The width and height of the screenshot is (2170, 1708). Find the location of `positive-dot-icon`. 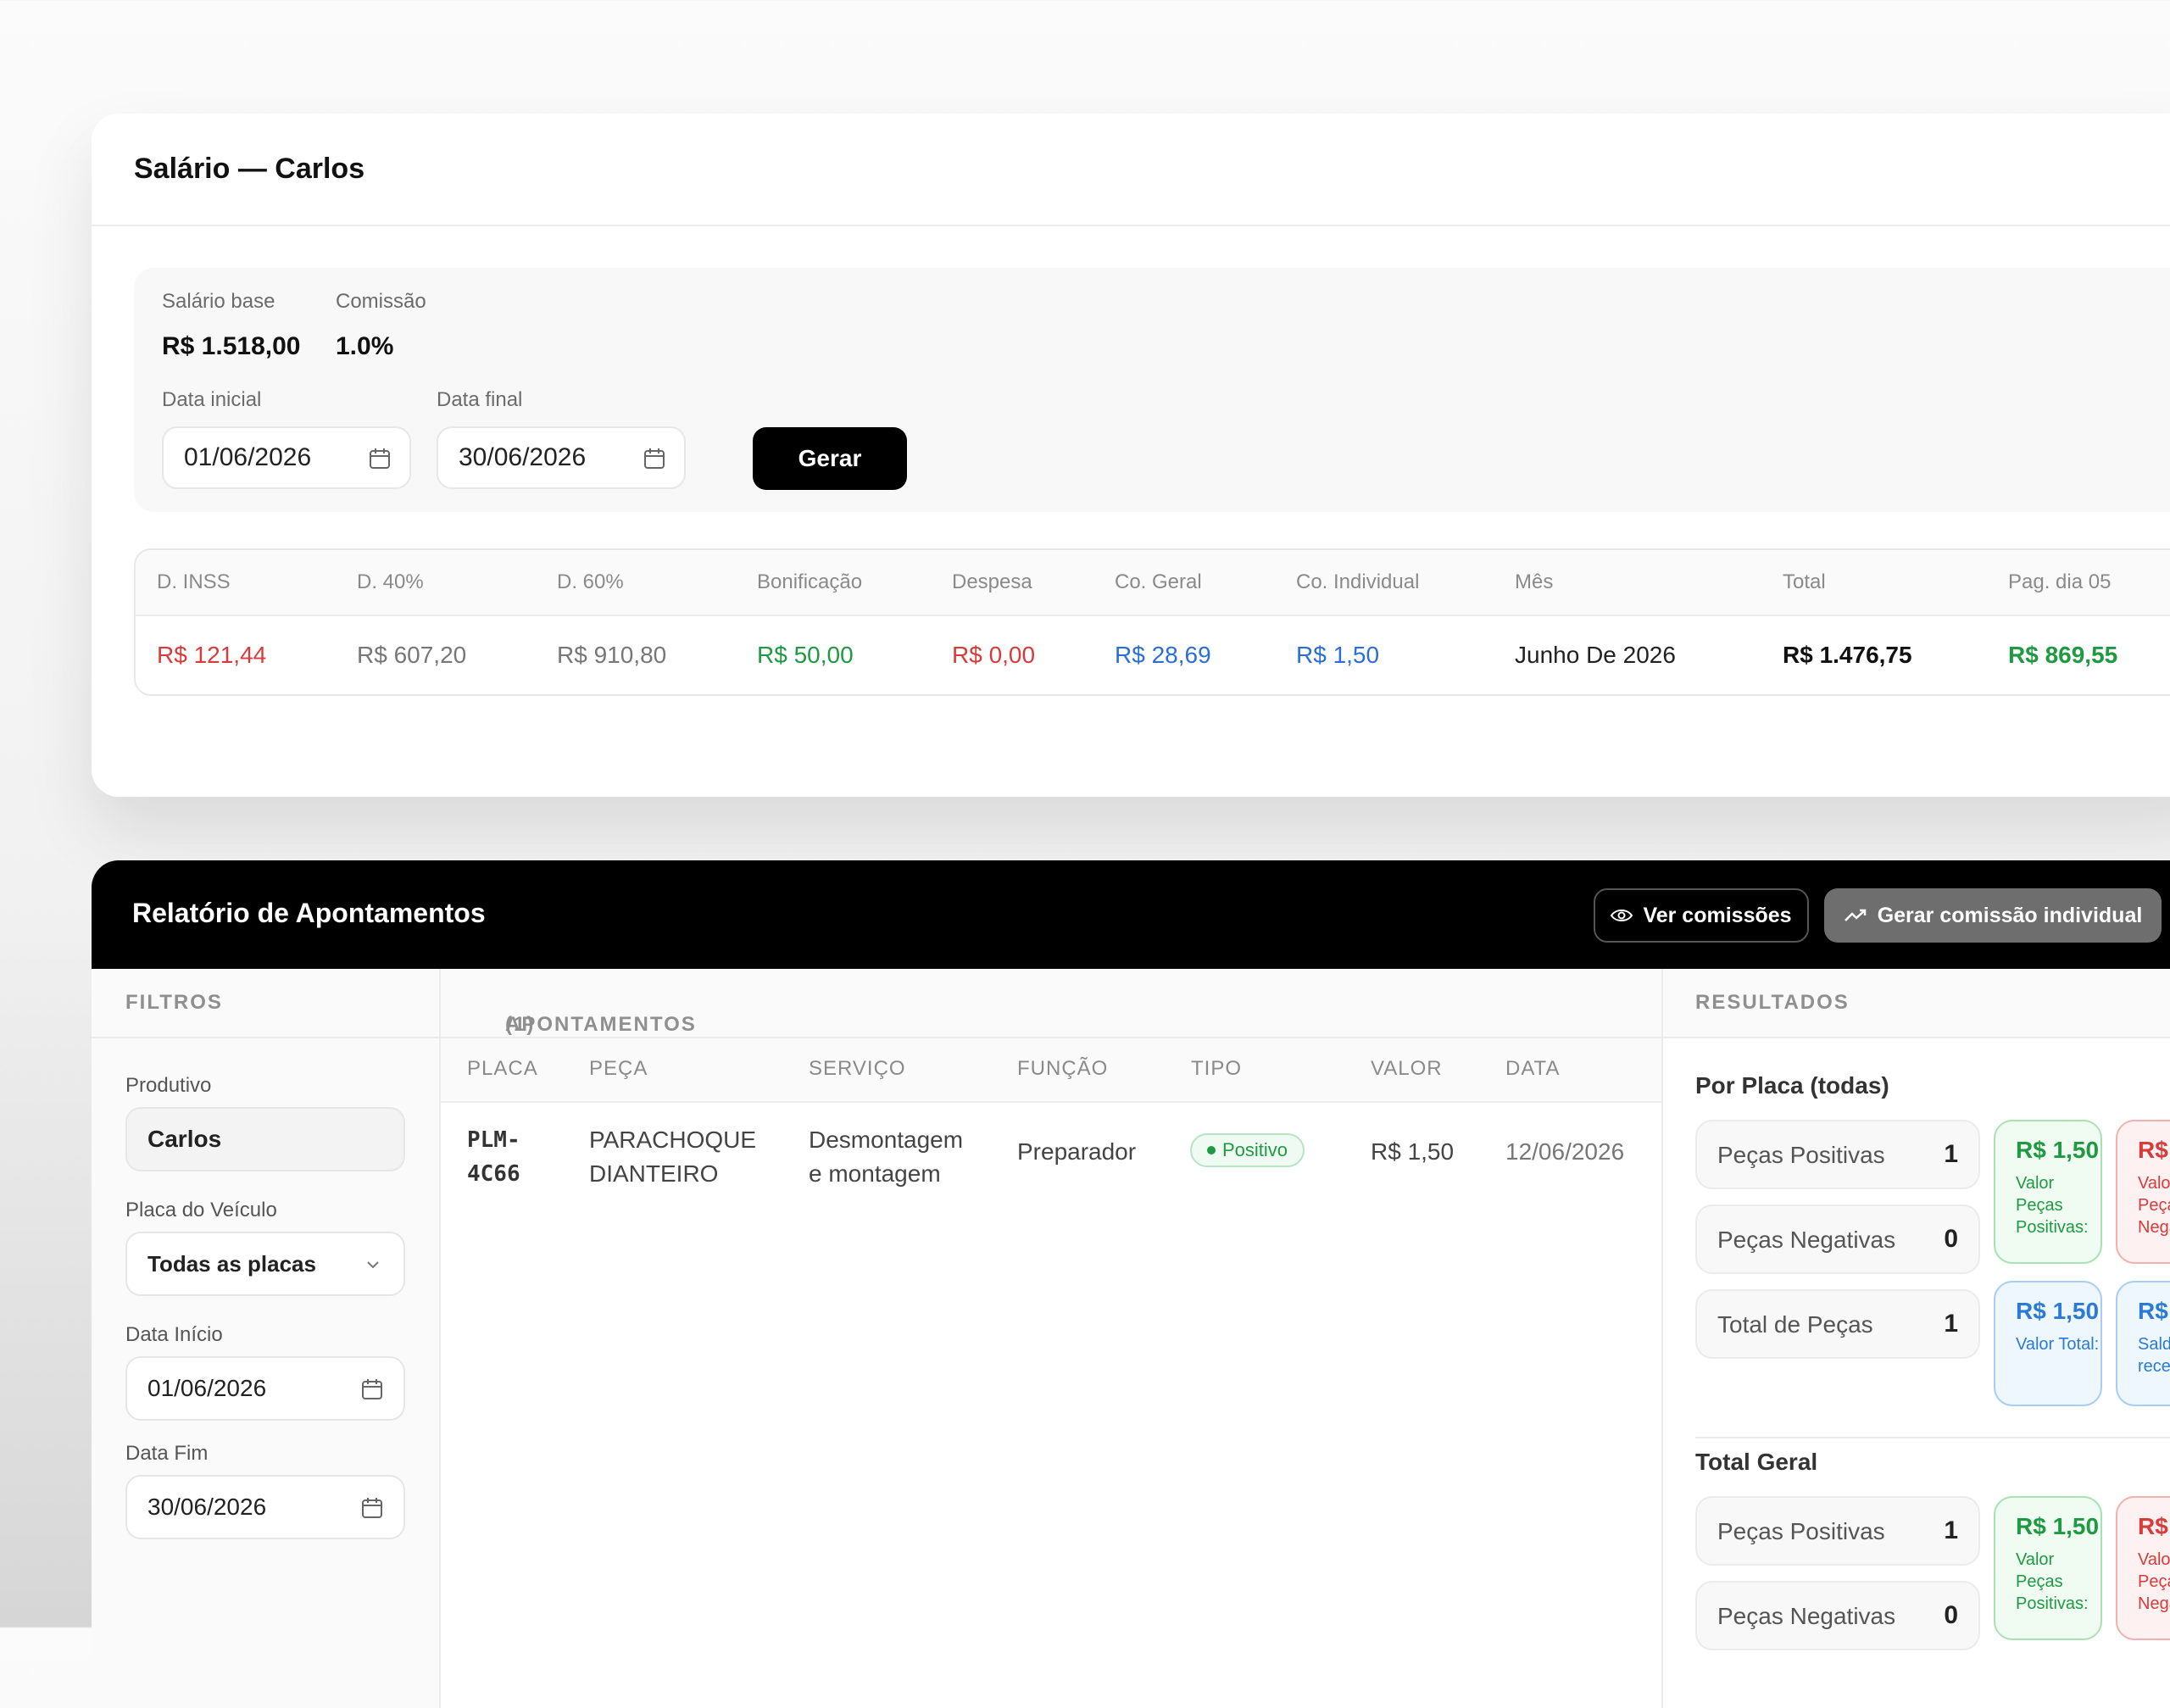

positive-dot-icon is located at coordinates (1211, 1150).